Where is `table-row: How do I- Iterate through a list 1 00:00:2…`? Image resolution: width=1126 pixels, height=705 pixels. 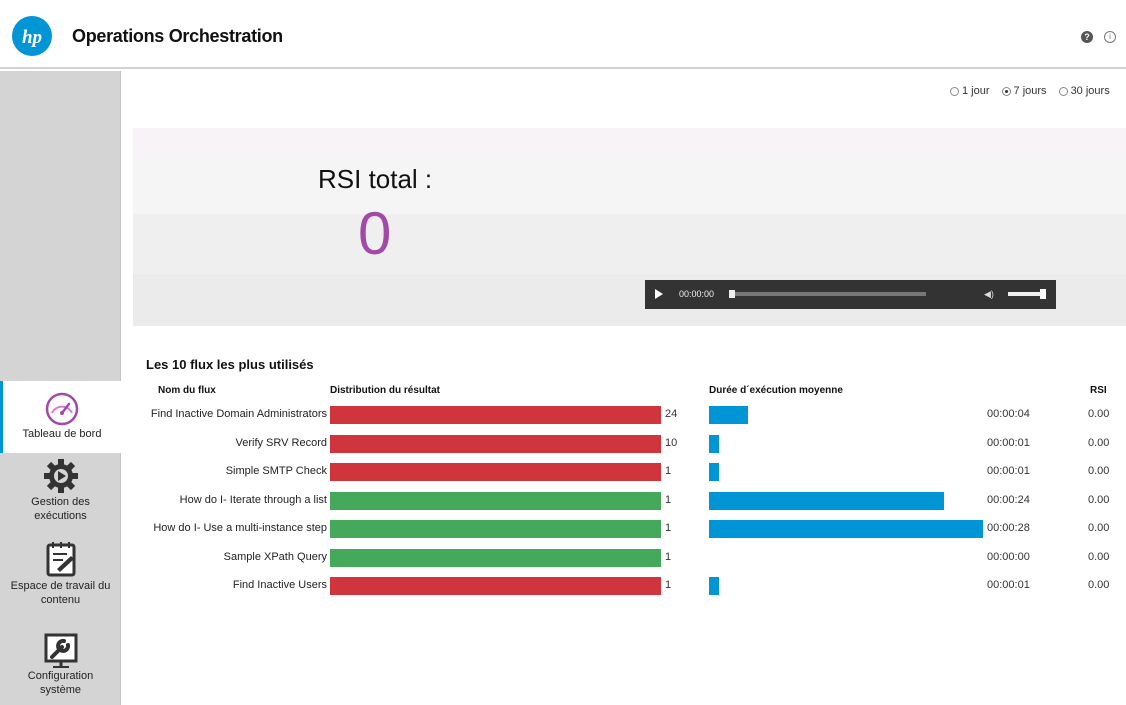 table-row: How do I- Iterate through a list 1 00:00:2… is located at coordinates (563, 501).